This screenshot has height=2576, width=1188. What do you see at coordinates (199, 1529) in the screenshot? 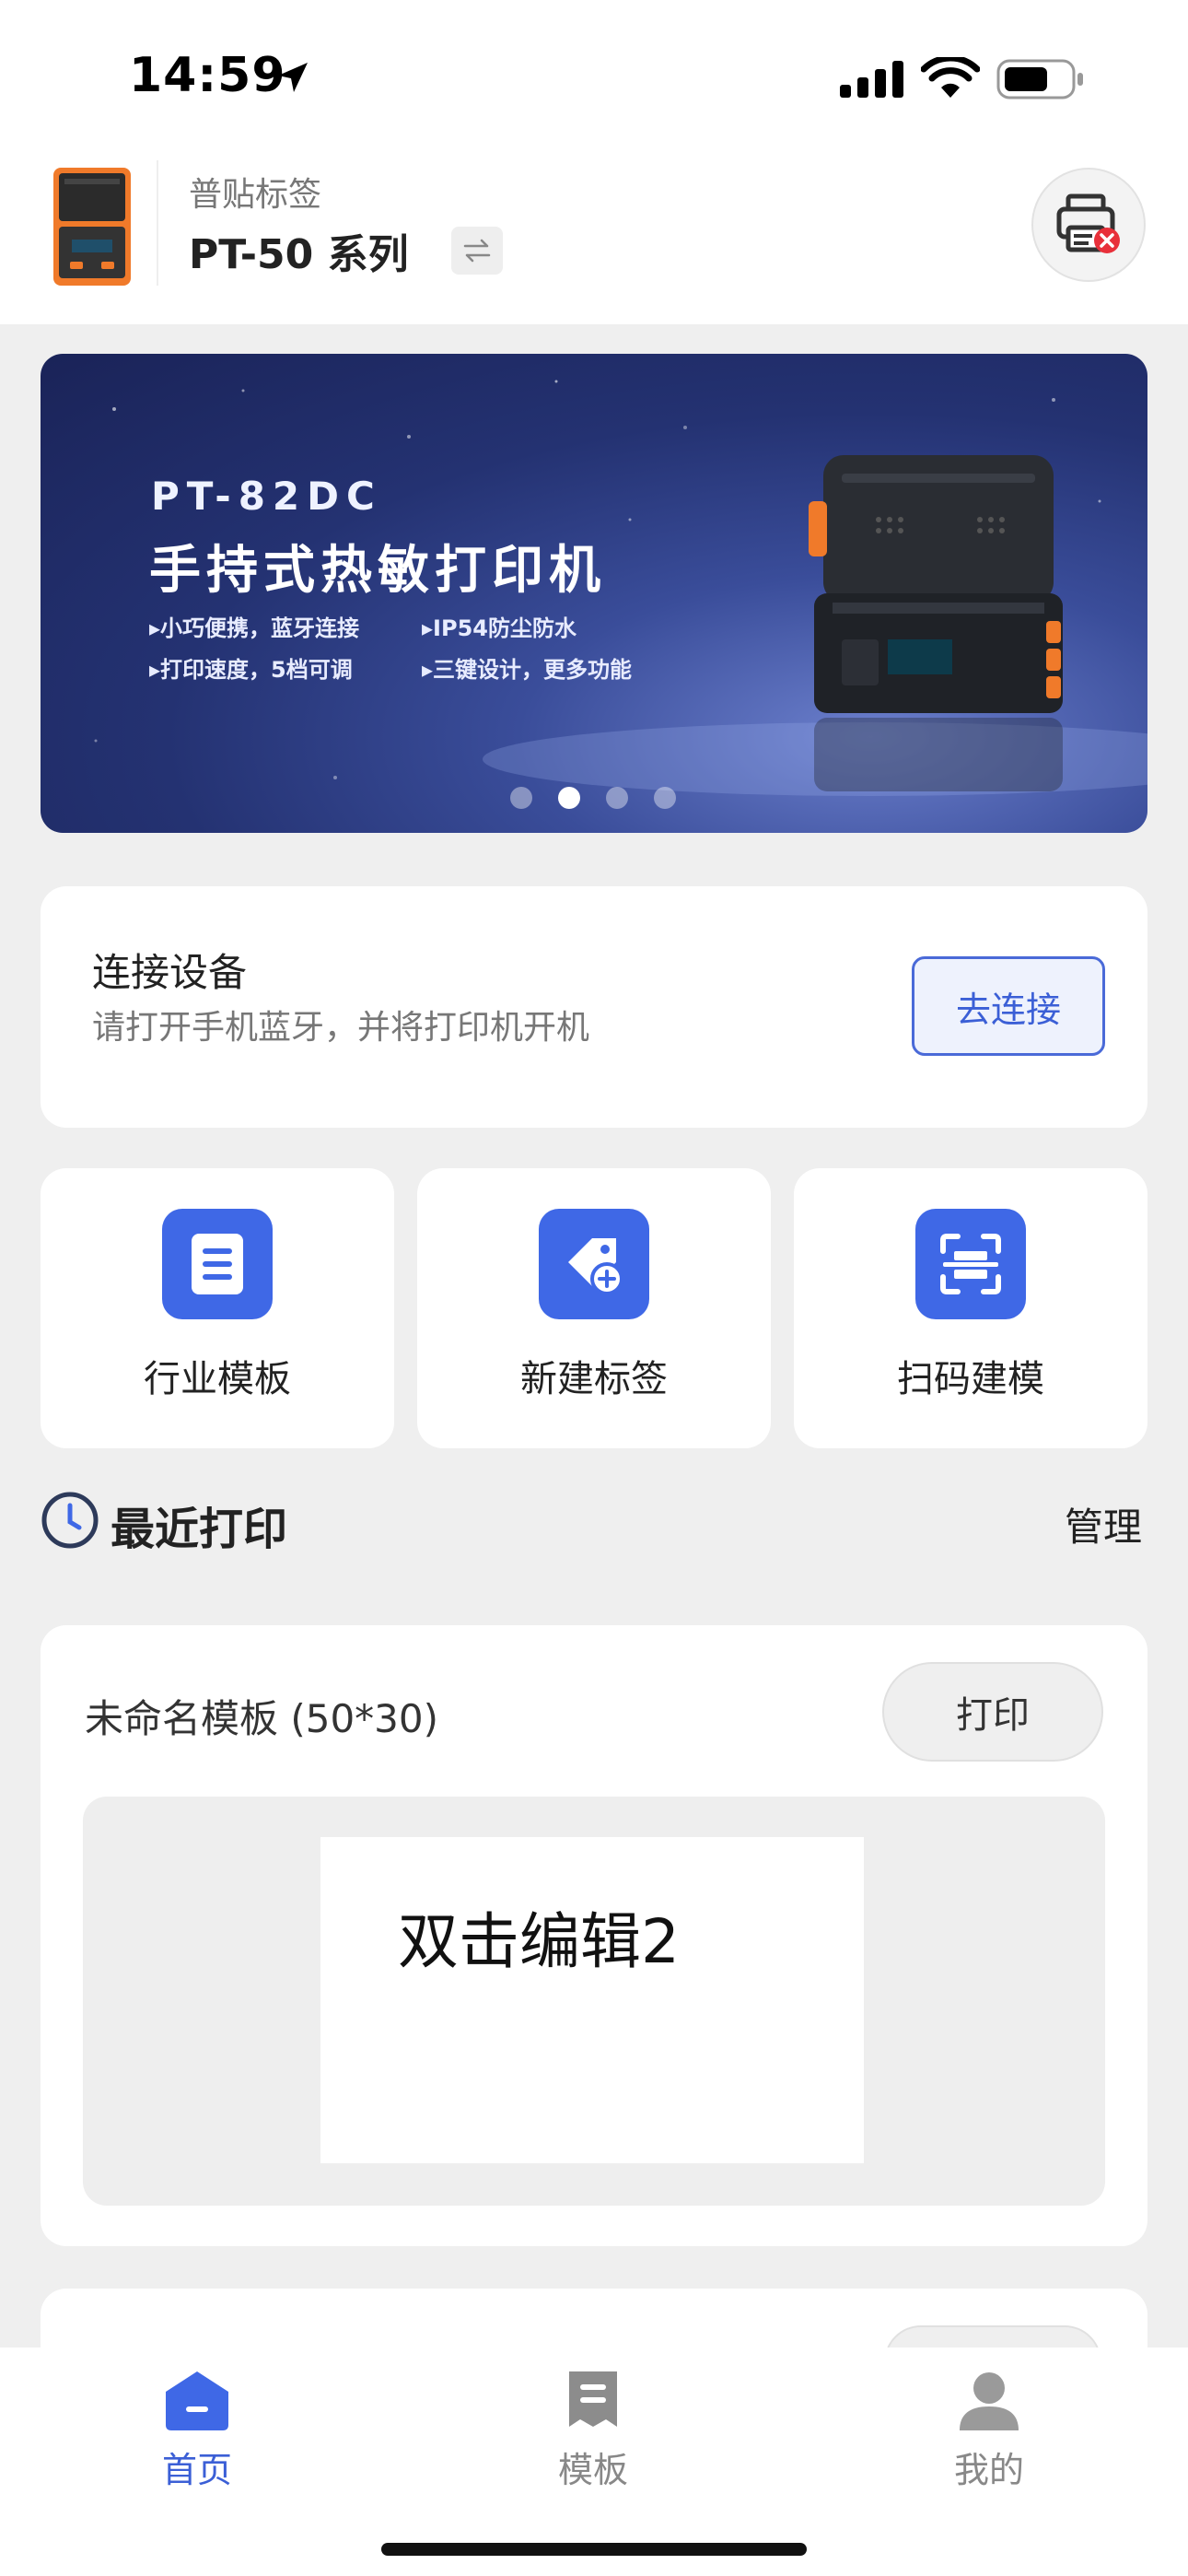
I see `recent-prints-title: 最近打印` at bounding box center [199, 1529].